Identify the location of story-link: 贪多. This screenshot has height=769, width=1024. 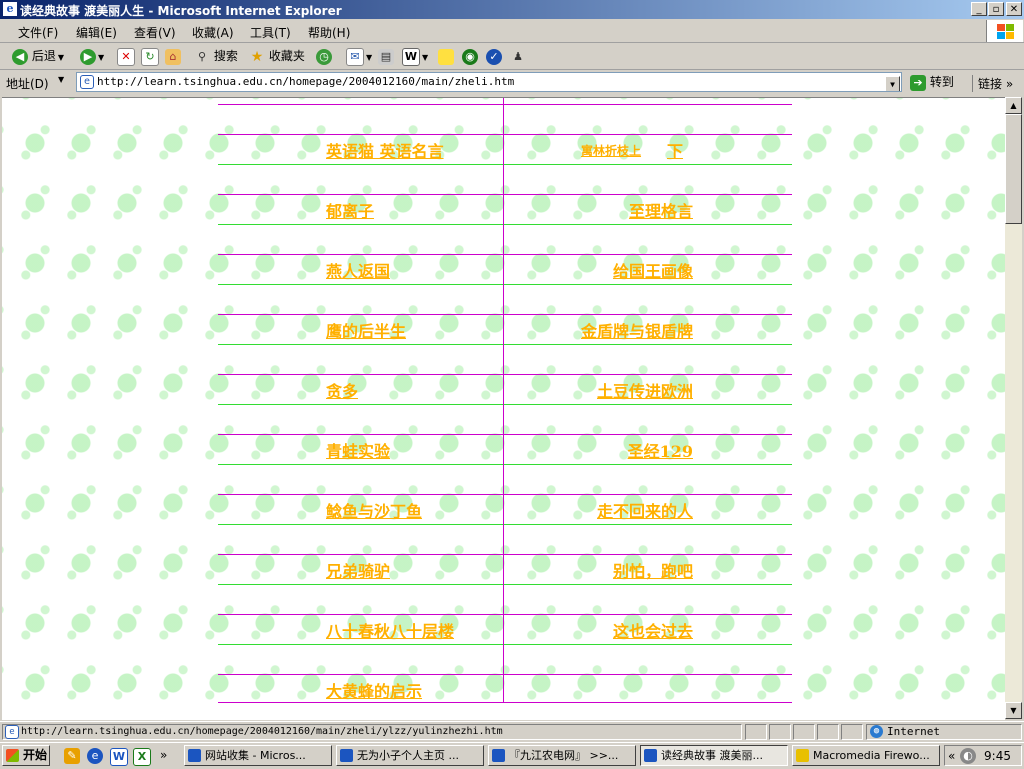
(342, 390).